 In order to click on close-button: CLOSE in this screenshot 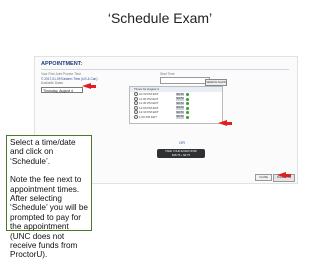, I will do `click(263, 177)`.